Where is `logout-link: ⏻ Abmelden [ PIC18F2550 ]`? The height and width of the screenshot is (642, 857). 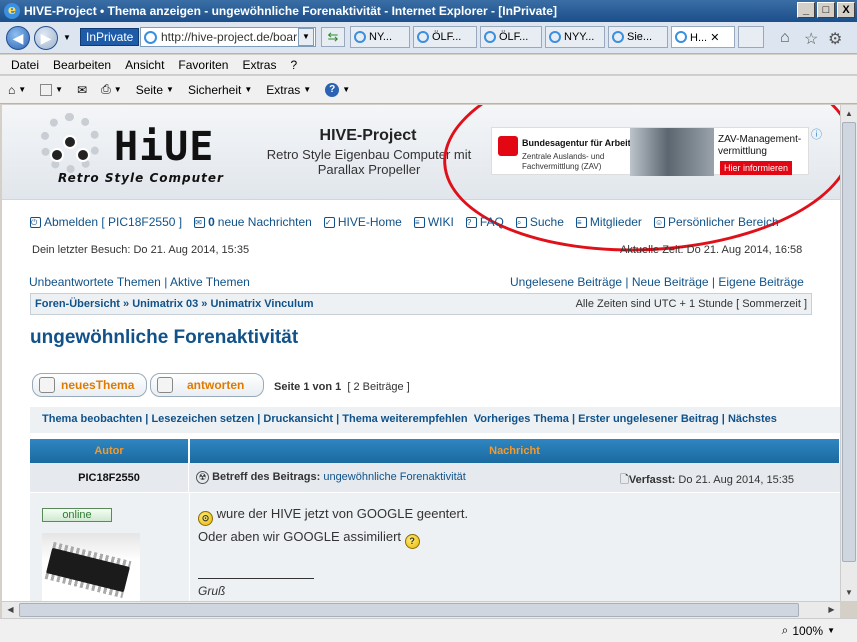
logout-link: ⏻ Abmelden [ PIC18F2550 ] is located at coordinates (106, 222).